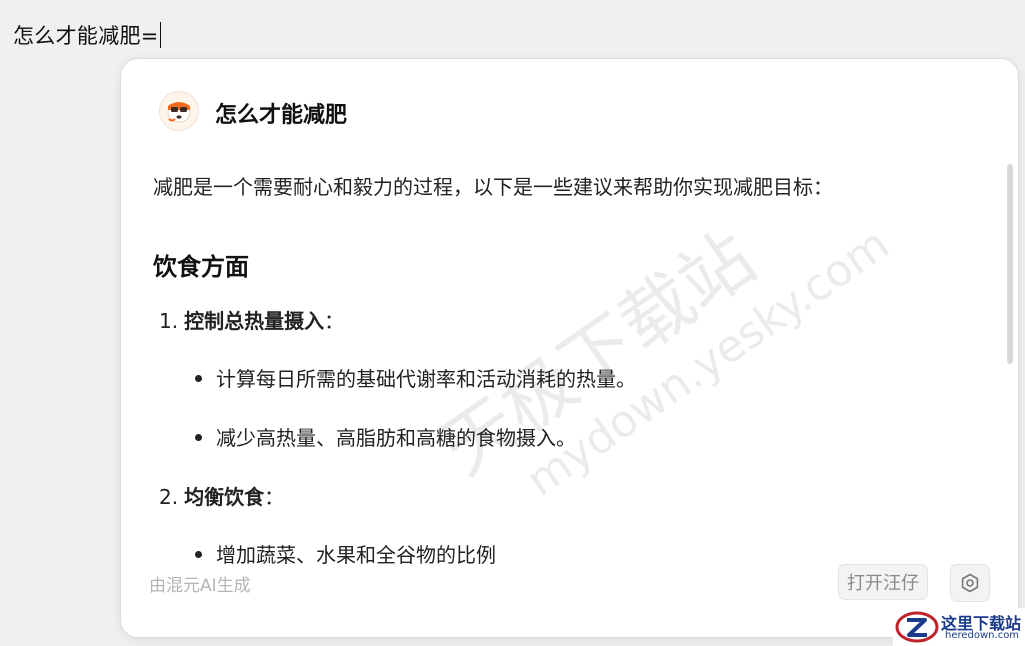 Image resolution: width=1025 pixels, height=646 pixels. Describe the element at coordinates (426, 379) in the screenshot. I see `bullet-text: 计算每日所需的基础代谢率和活动消耗的热量。` at that location.